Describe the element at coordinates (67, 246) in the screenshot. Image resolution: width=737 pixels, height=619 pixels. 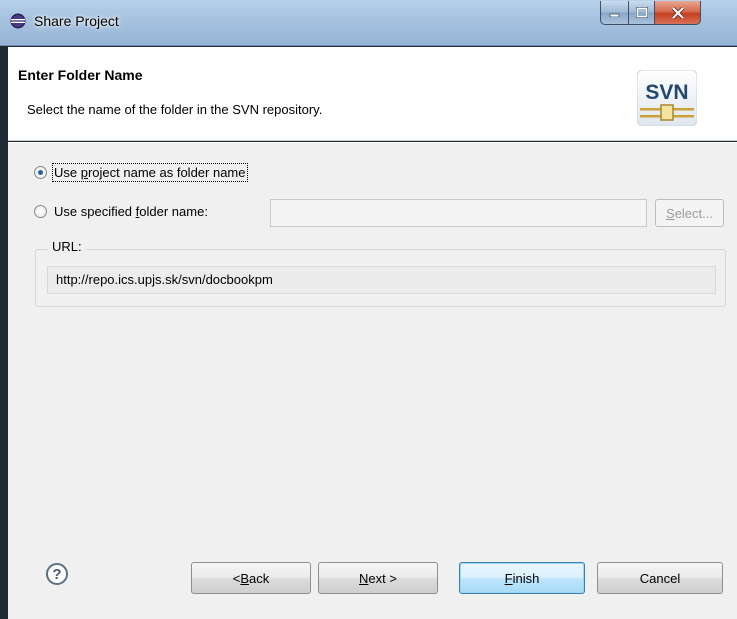
I see `url-label: URL:` at that location.